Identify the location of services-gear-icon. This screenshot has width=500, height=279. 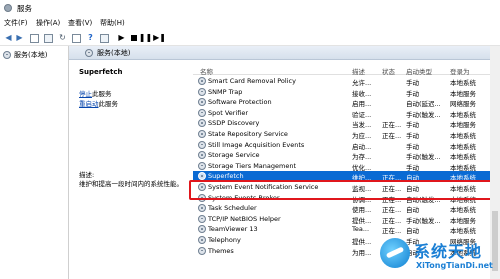
(7, 54).